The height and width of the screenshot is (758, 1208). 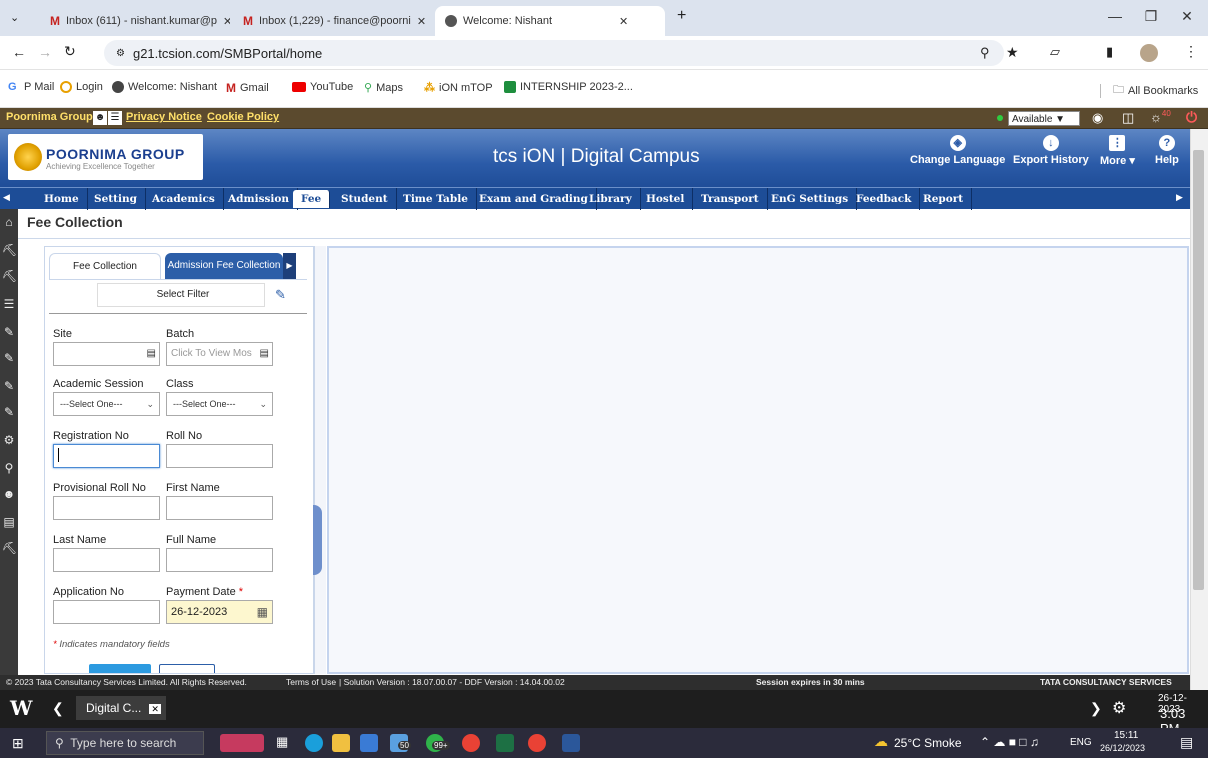 I want to click on menu-student: Student, so click(x=365, y=199).